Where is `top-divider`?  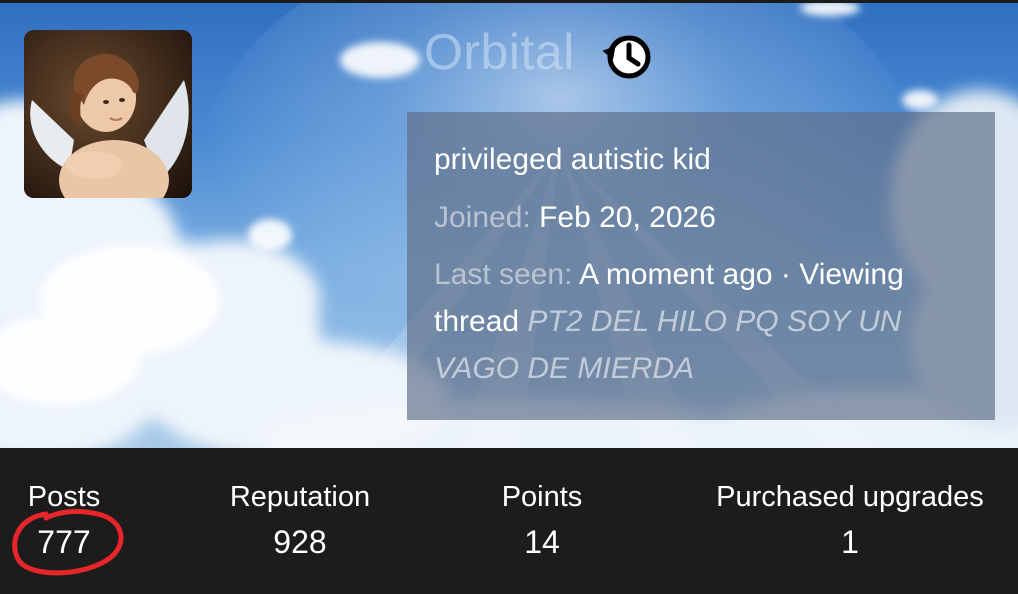 top-divider is located at coordinates (509, 1).